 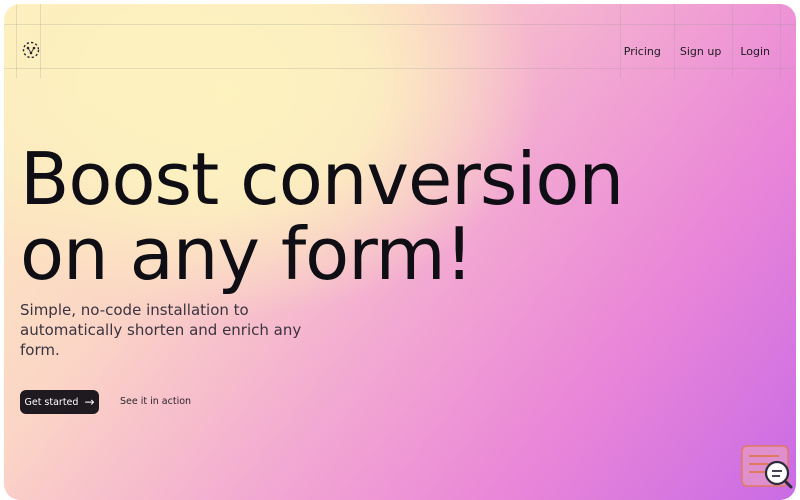 I want to click on top-nav: Pricing Sign up Login, so click(x=697, y=51).